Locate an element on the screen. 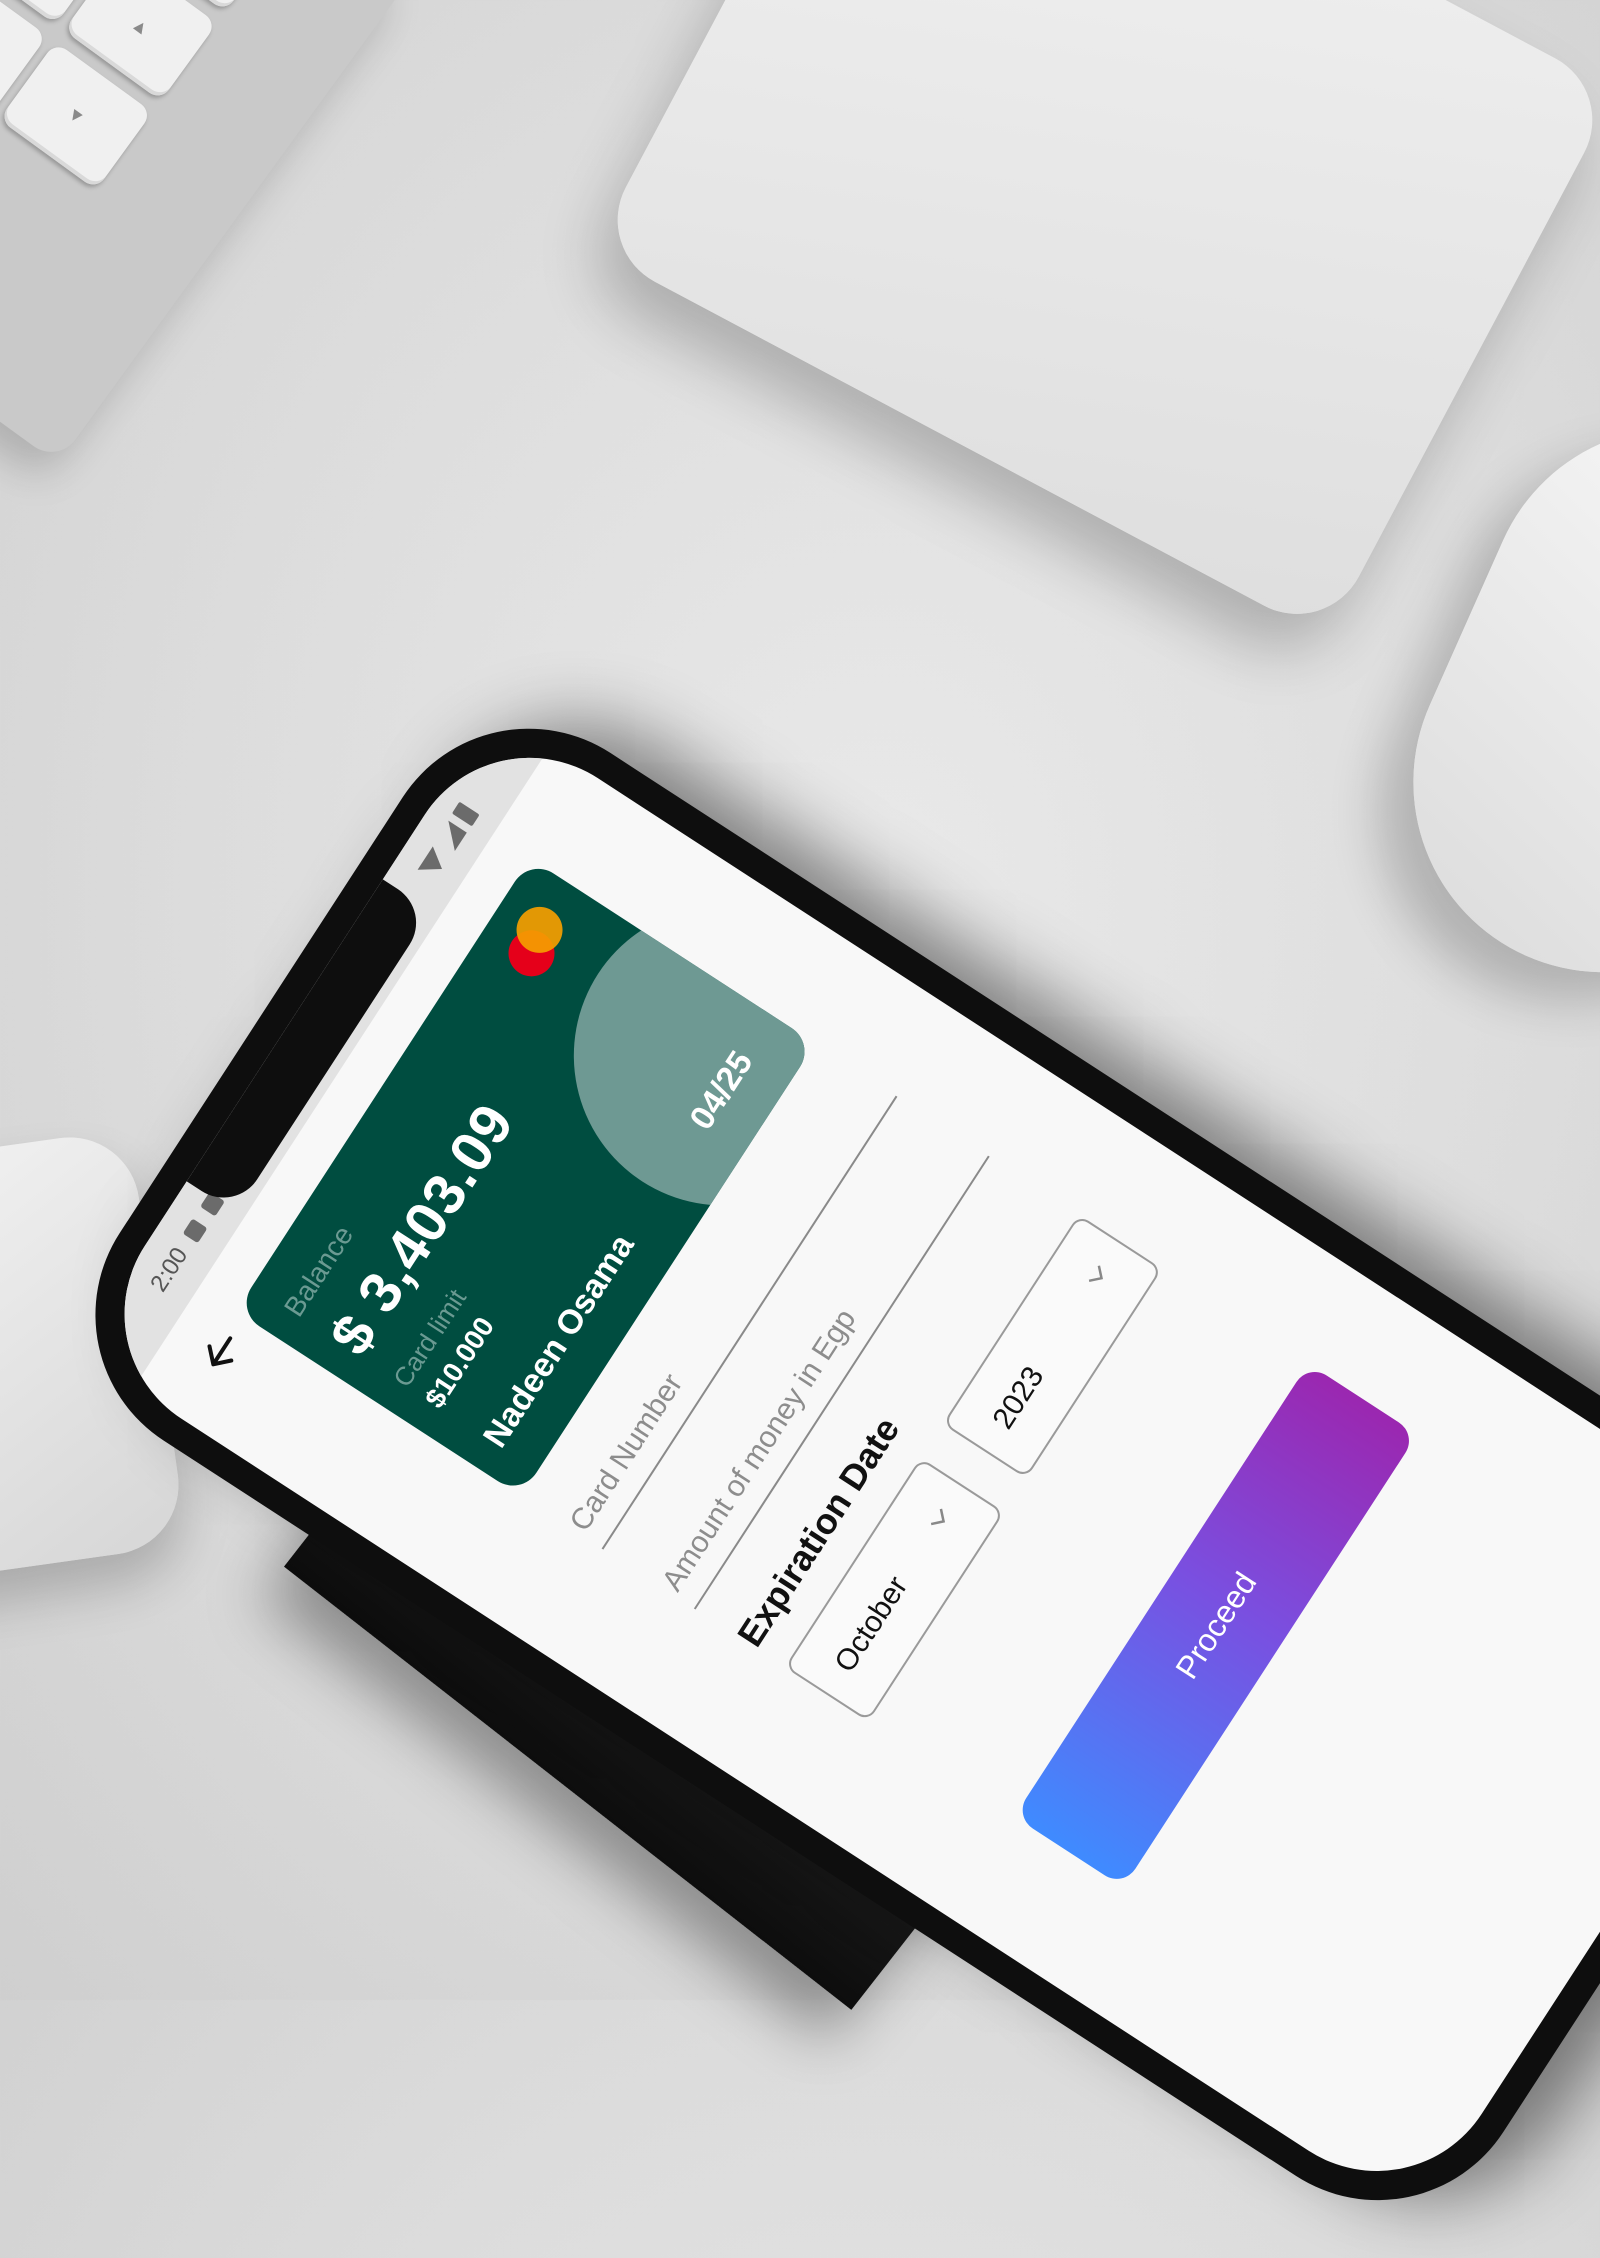  status-left: 2:00 is located at coordinates (187, 1243).